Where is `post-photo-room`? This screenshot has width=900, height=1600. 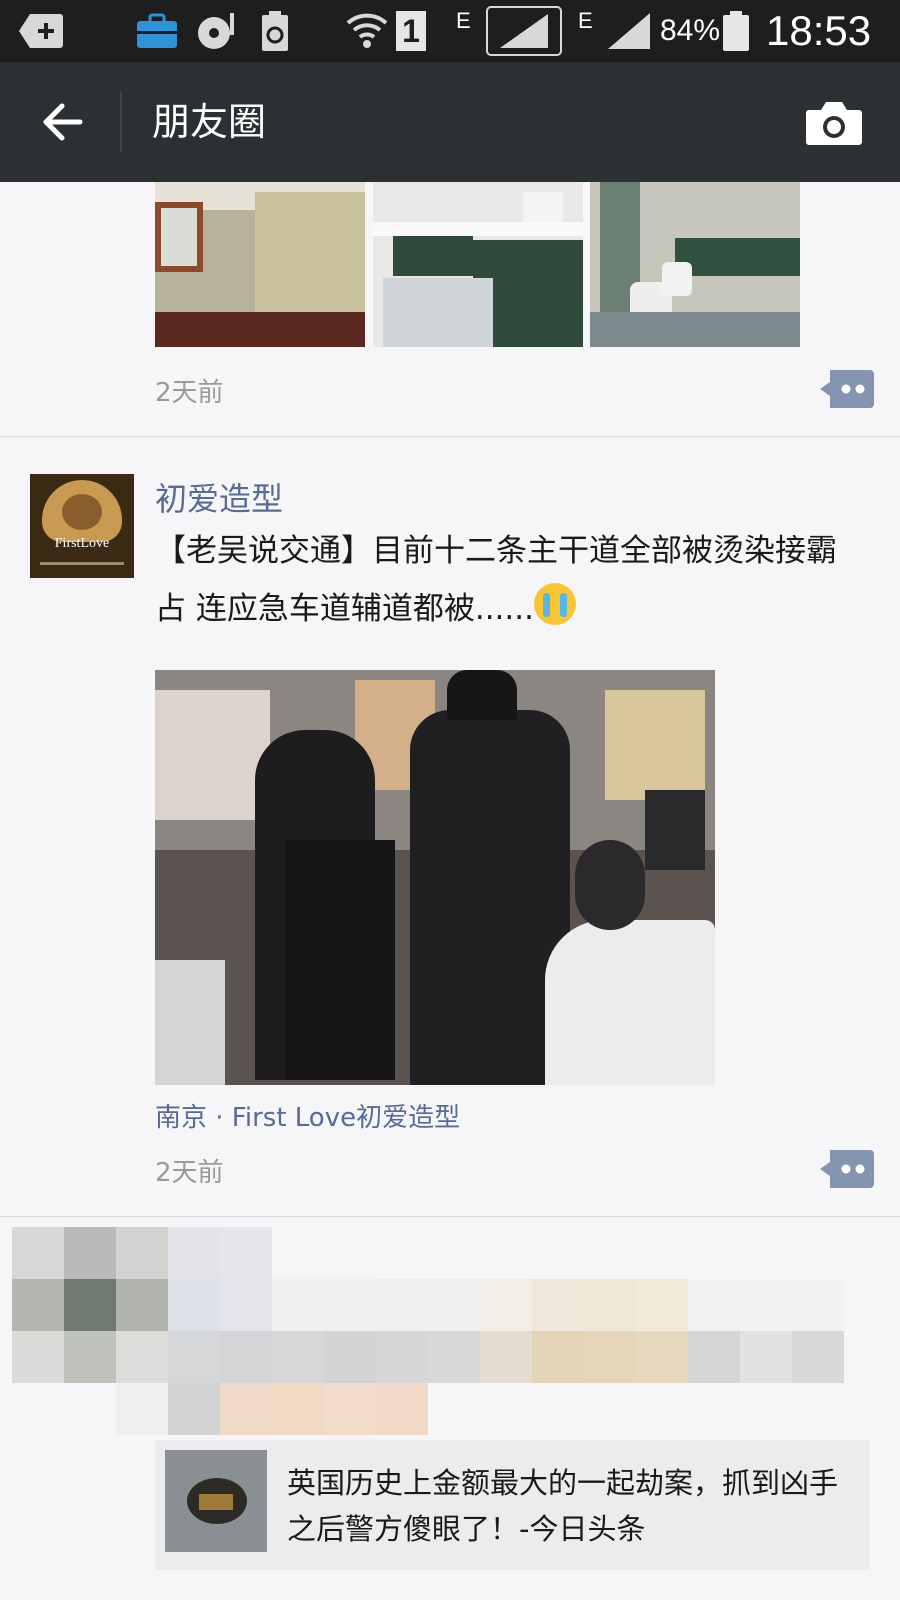 post-photo-room is located at coordinates (260, 264).